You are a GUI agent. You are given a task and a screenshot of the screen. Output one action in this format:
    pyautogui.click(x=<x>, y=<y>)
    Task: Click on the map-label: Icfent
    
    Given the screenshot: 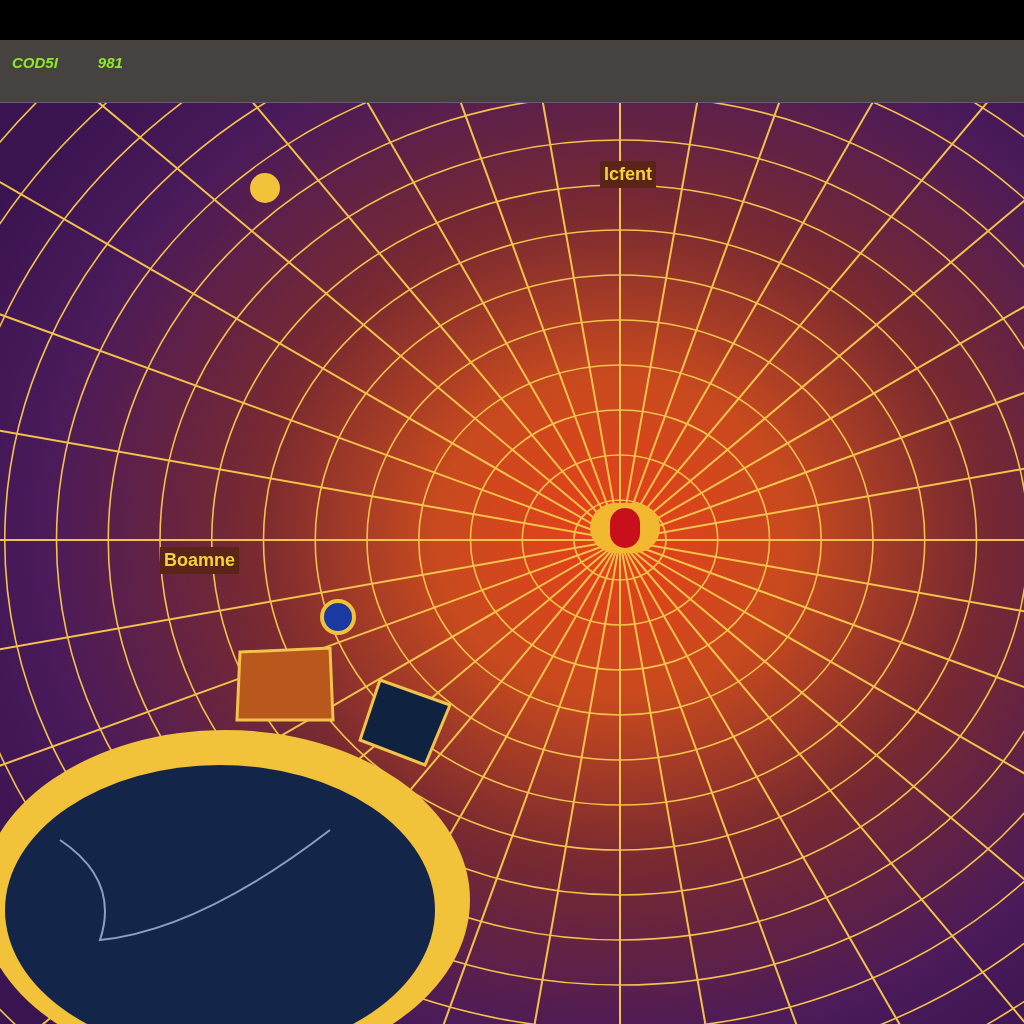 What is the action you would take?
    pyautogui.click(x=628, y=174)
    